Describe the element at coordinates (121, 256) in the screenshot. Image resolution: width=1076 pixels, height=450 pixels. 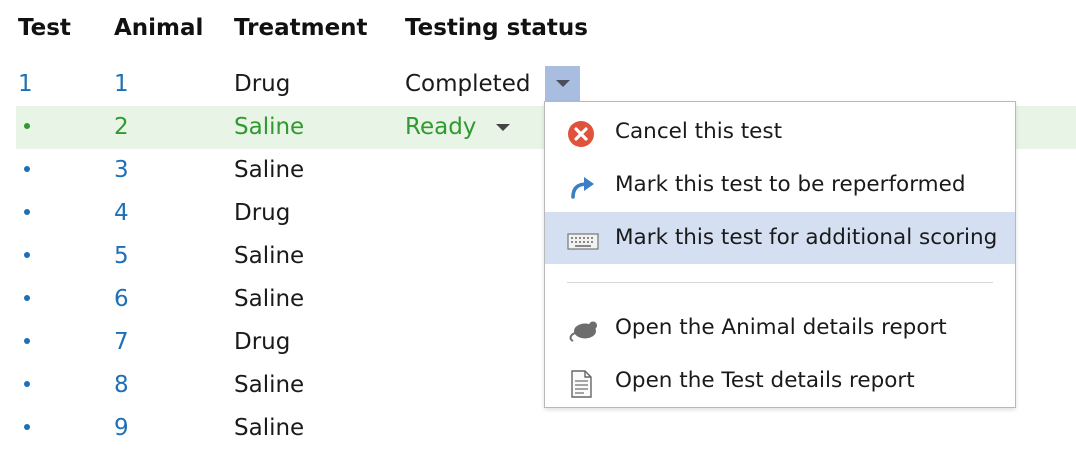
I see `animal-link: 5` at that location.